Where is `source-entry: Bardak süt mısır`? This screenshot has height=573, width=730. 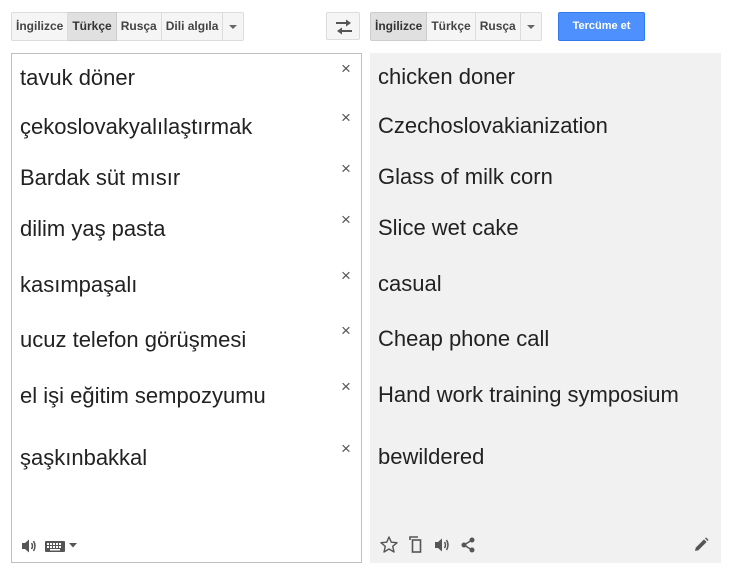
source-entry: Bardak süt mısır is located at coordinates (100, 178).